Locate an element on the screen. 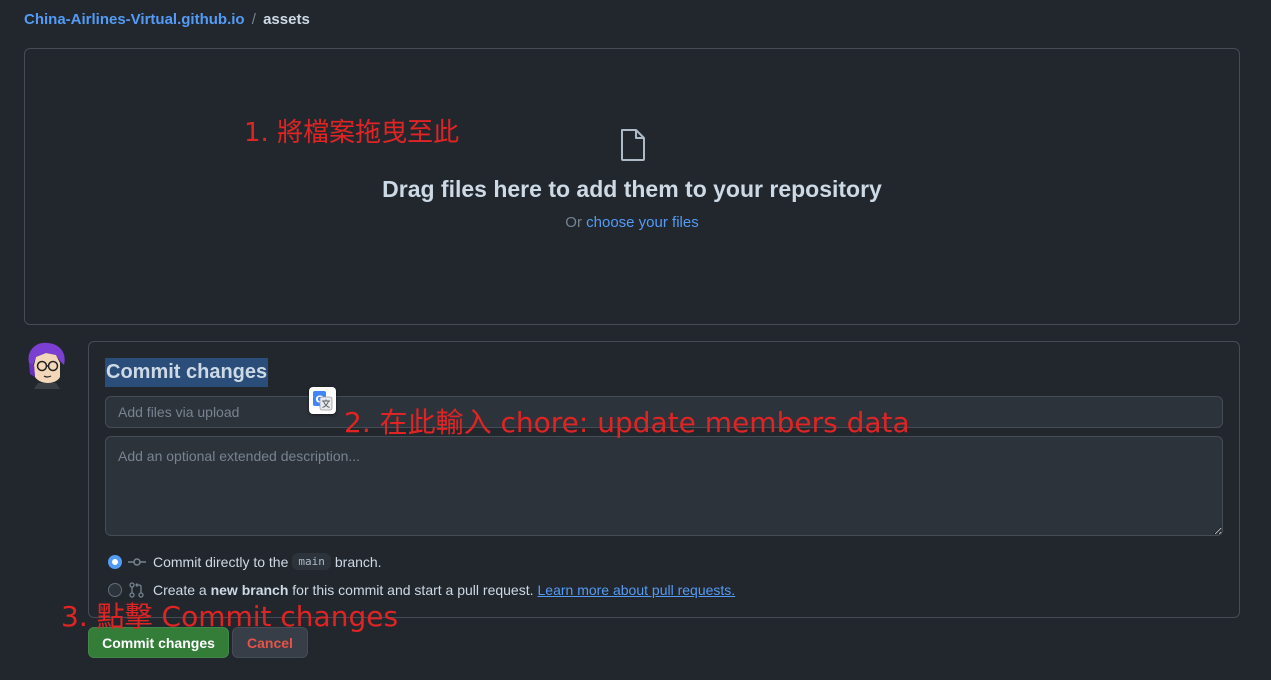  git-commit-icon is located at coordinates (137, 561).